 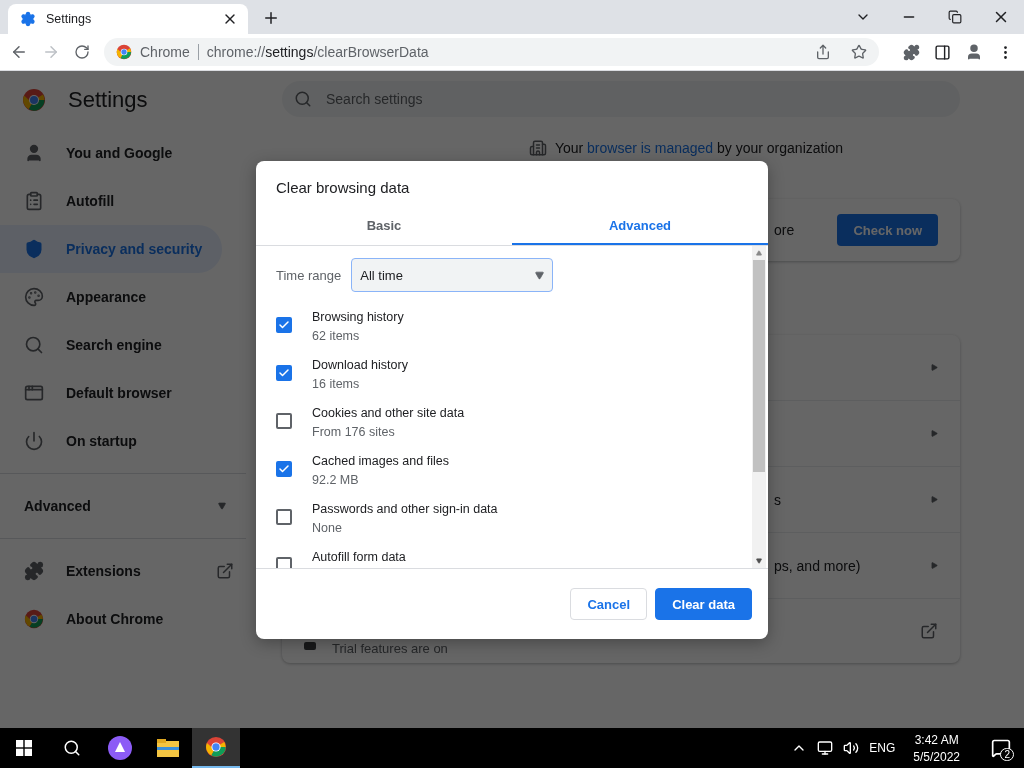 I want to click on dialog-title: Clear browsing data, so click(x=343, y=188).